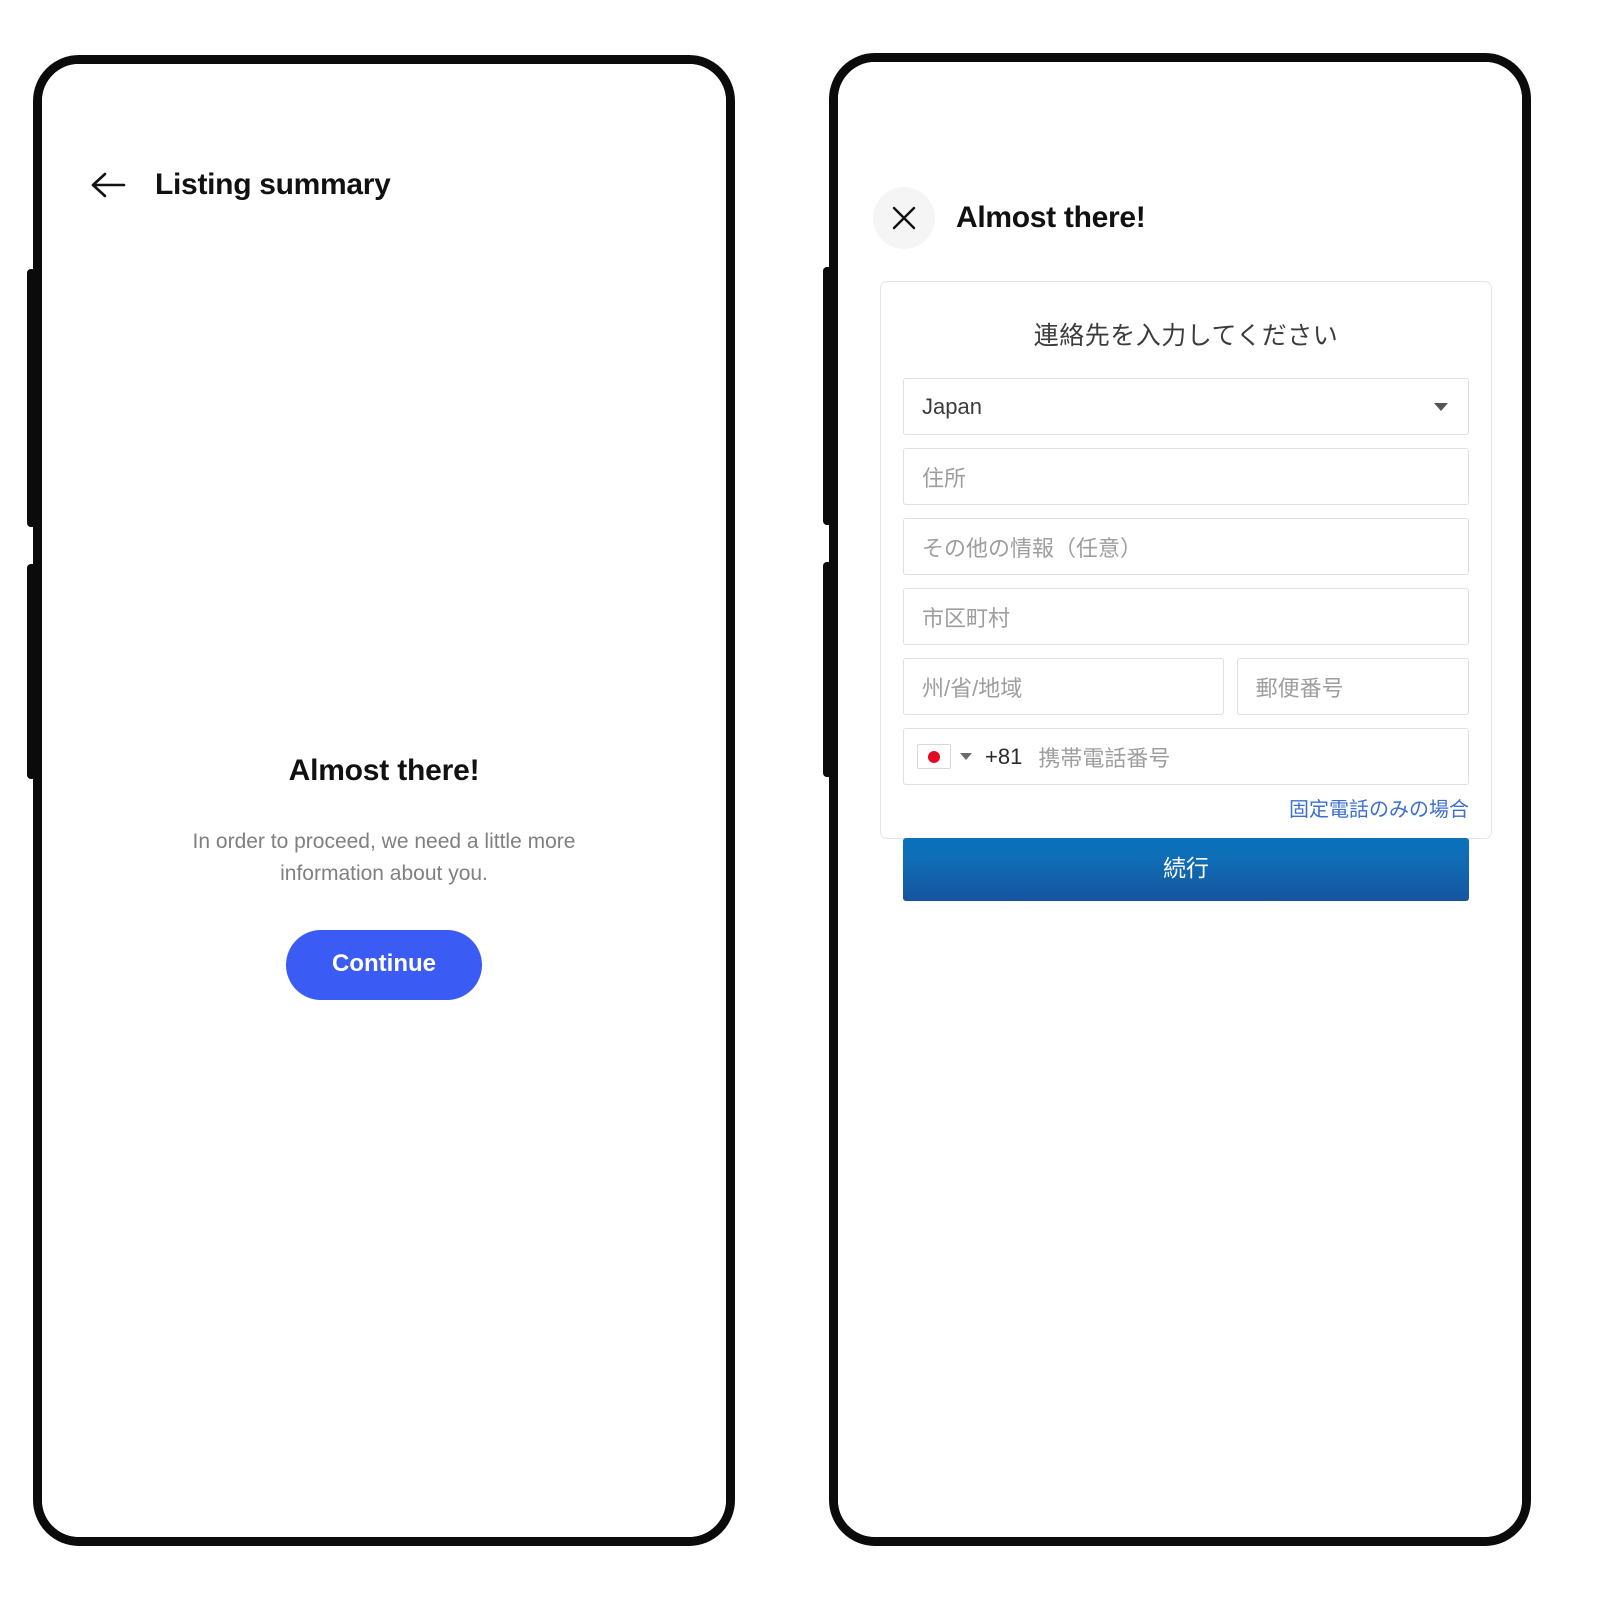  What do you see at coordinates (1186, 807) in the screenshot?
I see `landline-only-link: 固定電話のみの場合` at bounding box center [1186, 807].